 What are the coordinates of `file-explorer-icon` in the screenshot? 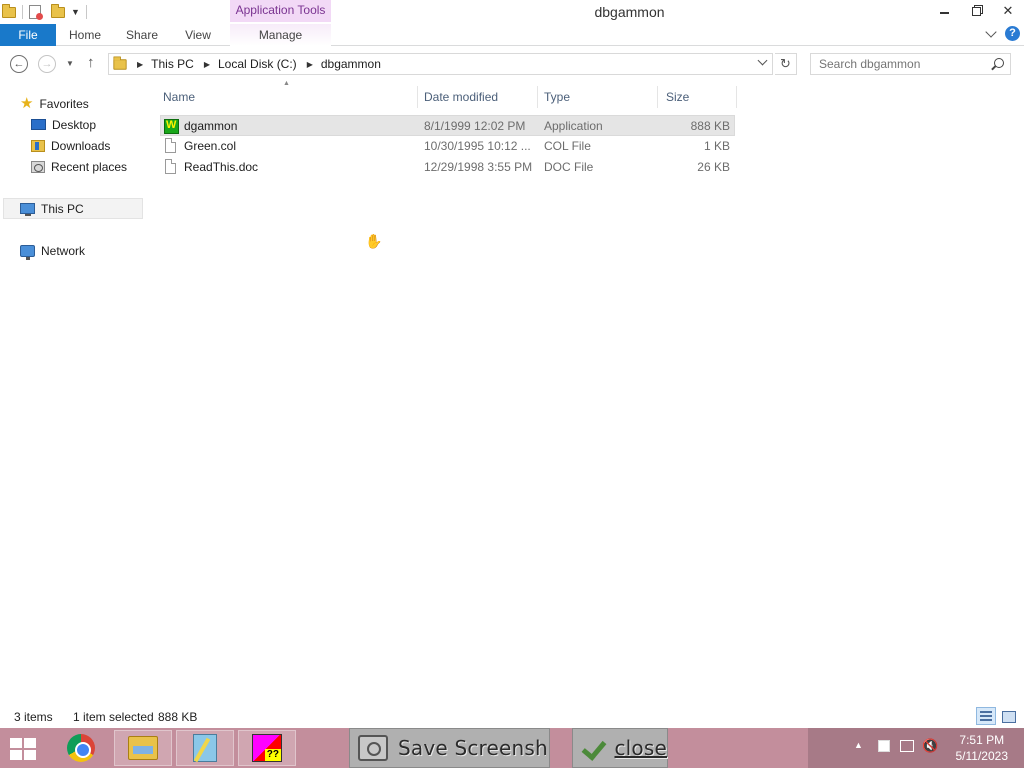 It's located at (143, 748).